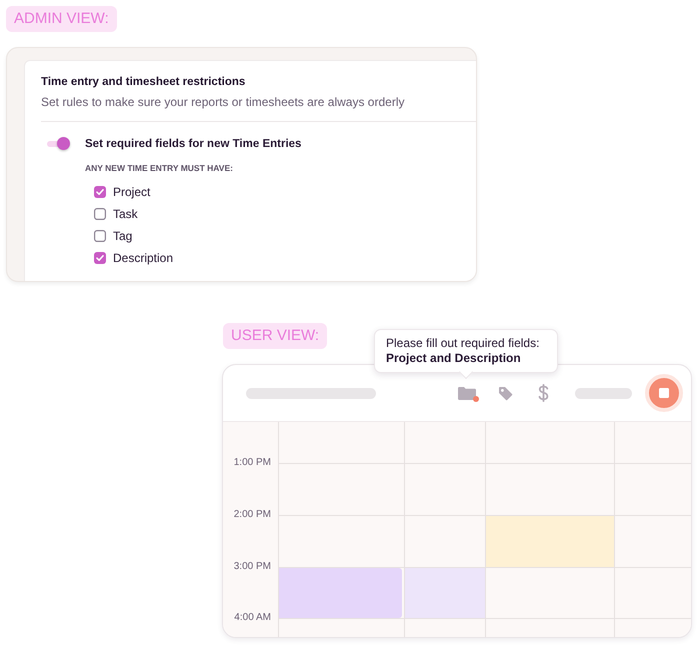 Image resolution: width=700 pixels, height=662 pixels. What do you see at coordinates (122, 236) in the screenshot?
I see `field-label: Tag` at bounding box center [122, 236].